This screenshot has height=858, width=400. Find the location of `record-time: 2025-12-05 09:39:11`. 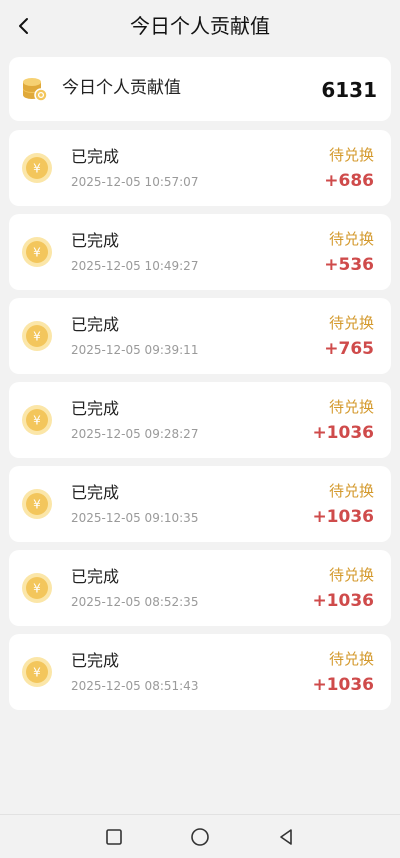

record-time: 2025-12-05 09:39:11 is located at coordinates (135, 350).